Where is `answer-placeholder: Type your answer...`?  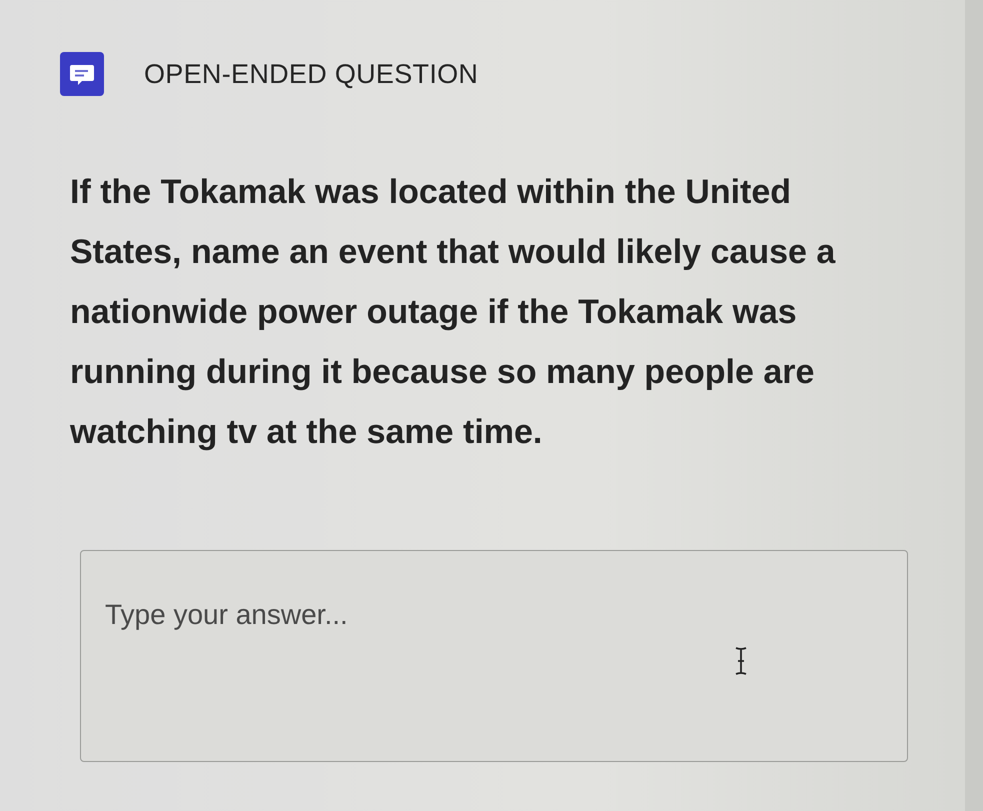
answer-placeholder: Type your answer... is located at coordinates (226, 614).